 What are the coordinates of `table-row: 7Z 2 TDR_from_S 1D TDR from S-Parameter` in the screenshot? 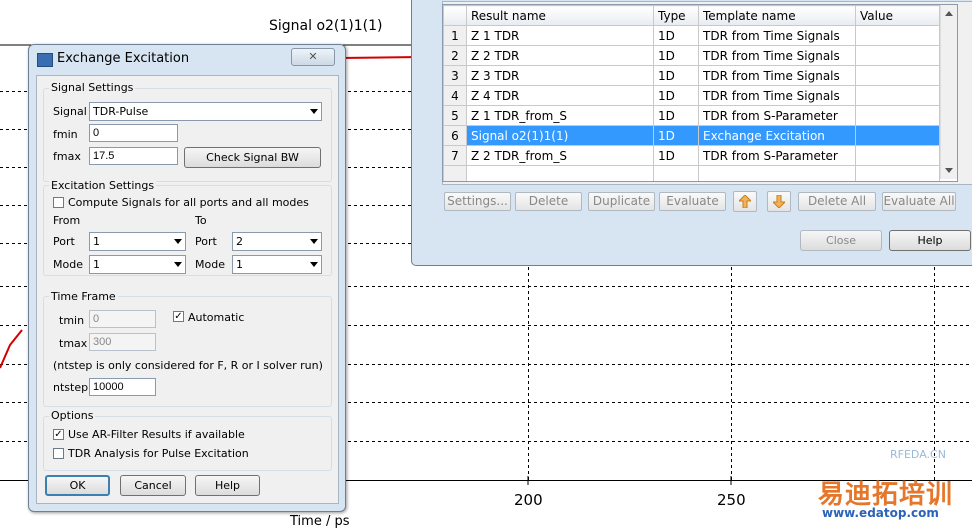 It's located at (691, 155).